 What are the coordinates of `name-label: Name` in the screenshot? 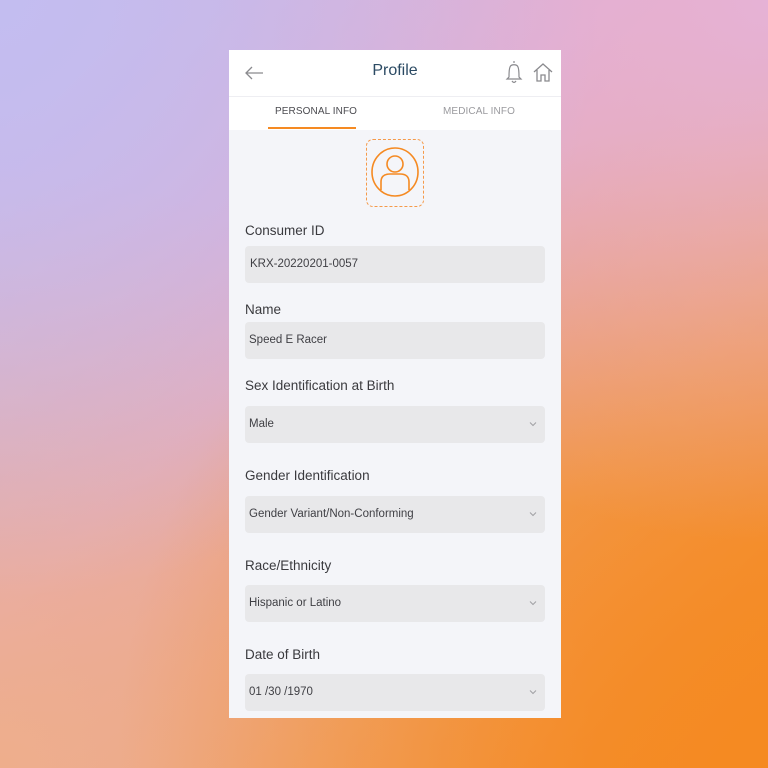 It's located at (263, 309).